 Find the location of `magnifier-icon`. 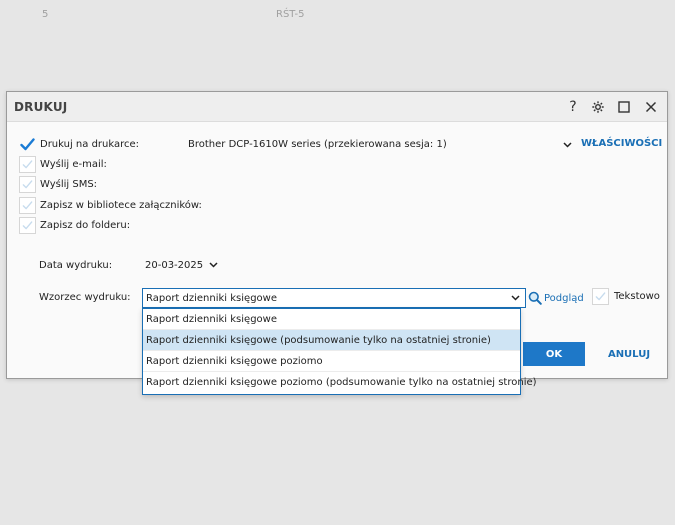

magnifier-icon is located at coordinates (535, 298).